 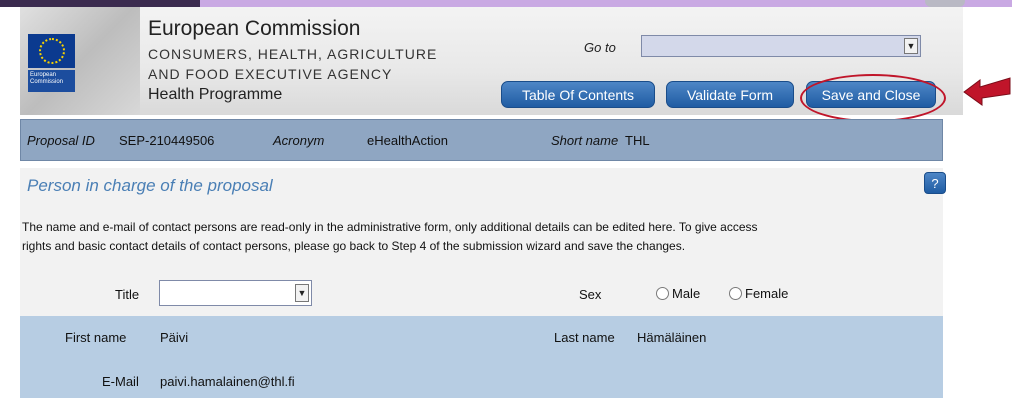 What do you see at coordinates (767, 293) in the screenshot?
I see `female-radio-label: Female` at bounding box center [767, 293].